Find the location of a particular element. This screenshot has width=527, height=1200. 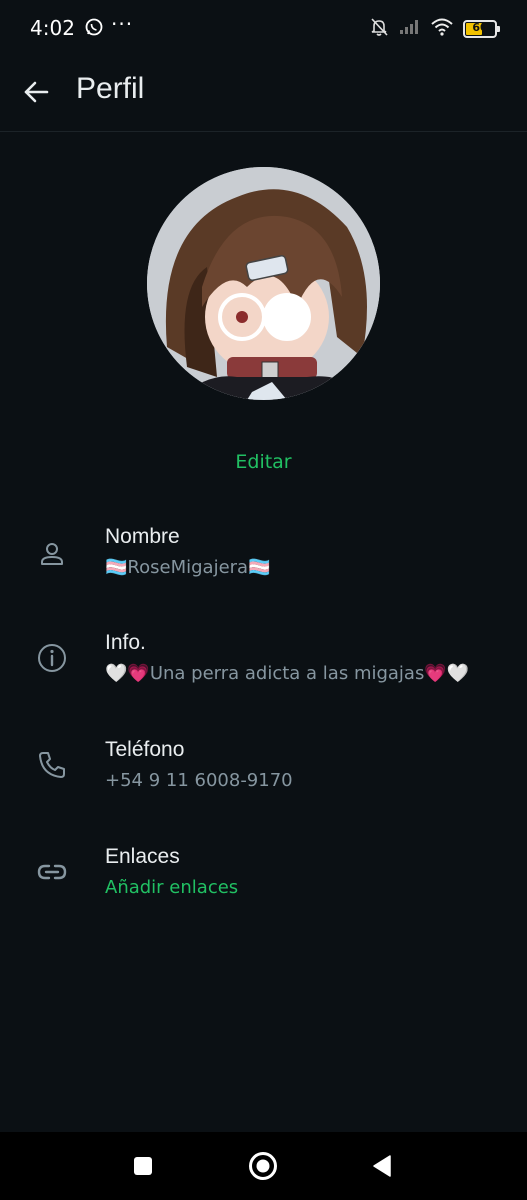

person-icon is located at coordinates (52, 554).